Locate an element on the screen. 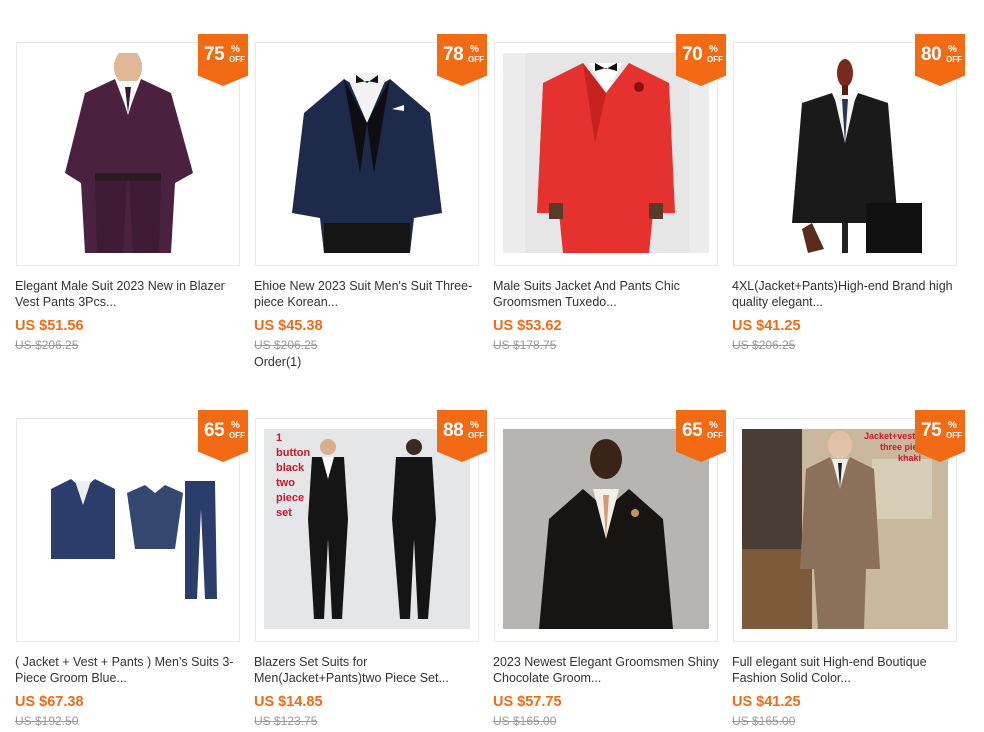 The width and height of the screenshot is (984, 732). product-price: US $53.62 is located at coordinates (527, 326).